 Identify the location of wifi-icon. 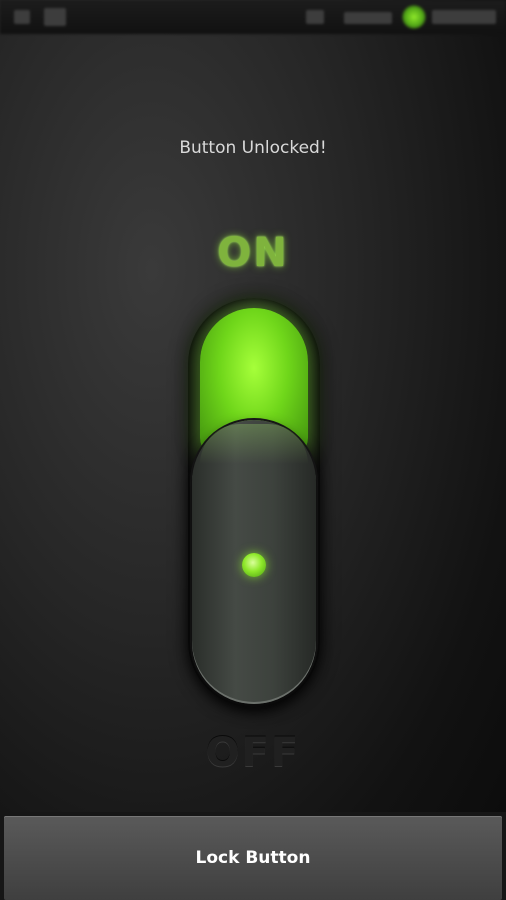
(368, 18).